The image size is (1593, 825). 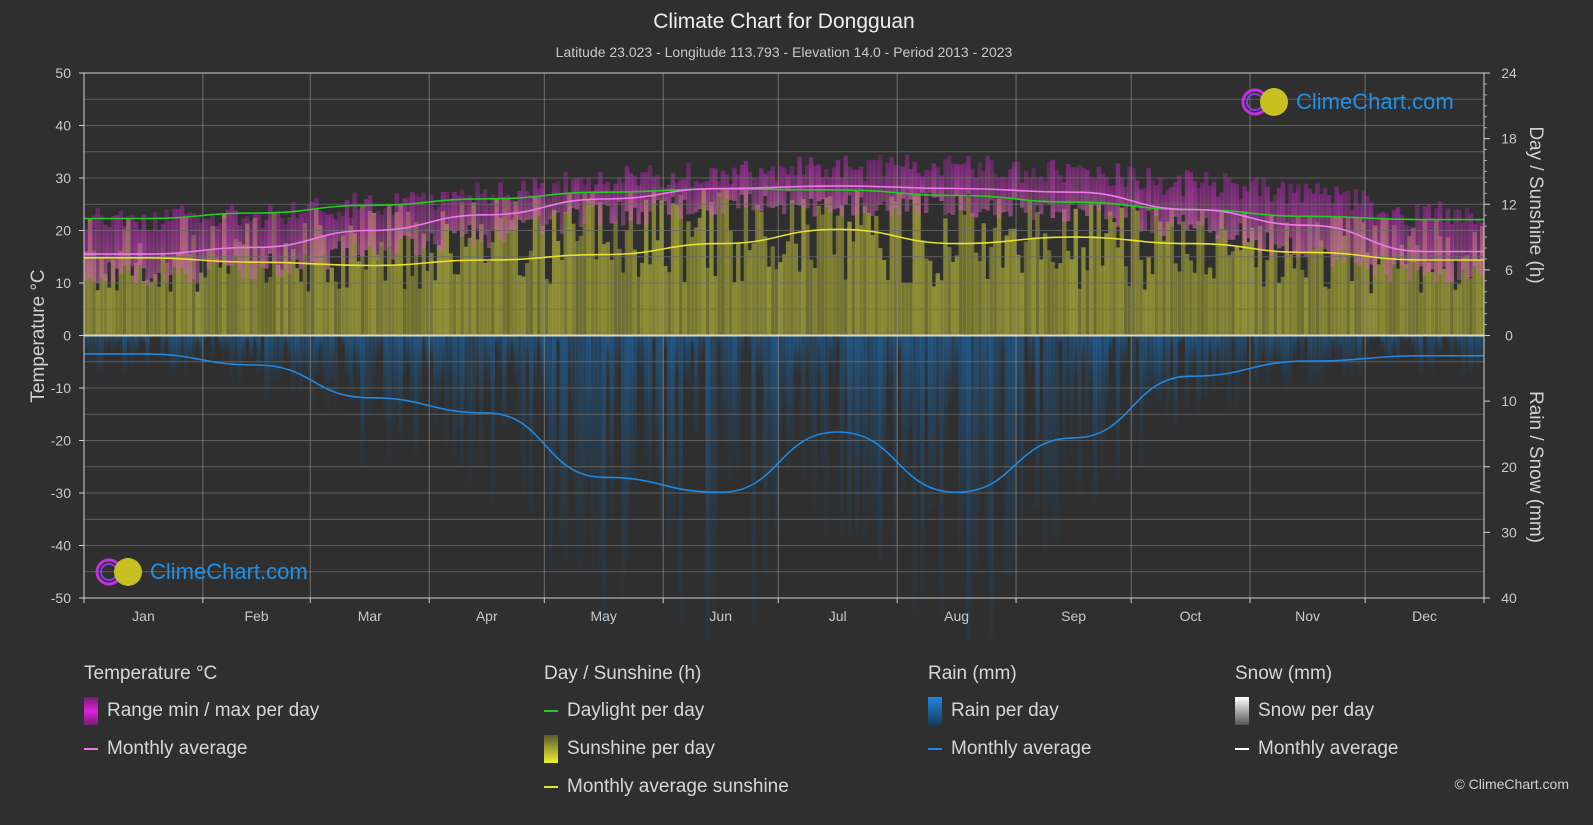 What do you see at coordinates (201, 572) in the screenshot?
I see `logo-bottom-left: ClimeChart.com` at bounding box center [201, 572].